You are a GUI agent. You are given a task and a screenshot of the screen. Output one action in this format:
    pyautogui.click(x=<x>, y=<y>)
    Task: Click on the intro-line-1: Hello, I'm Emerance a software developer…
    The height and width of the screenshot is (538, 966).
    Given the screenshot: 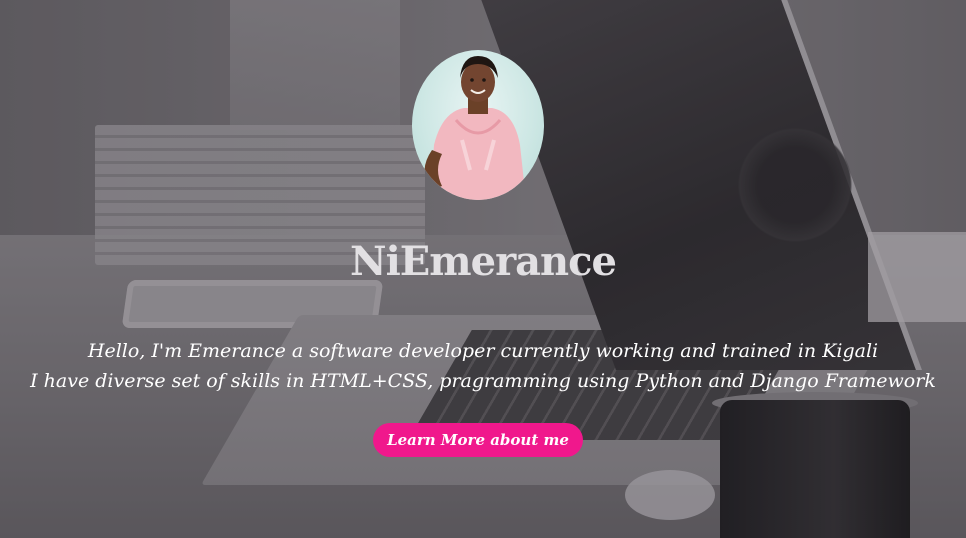 What is the action you would take?
    pyautogui.click(x=483, y=351)
    